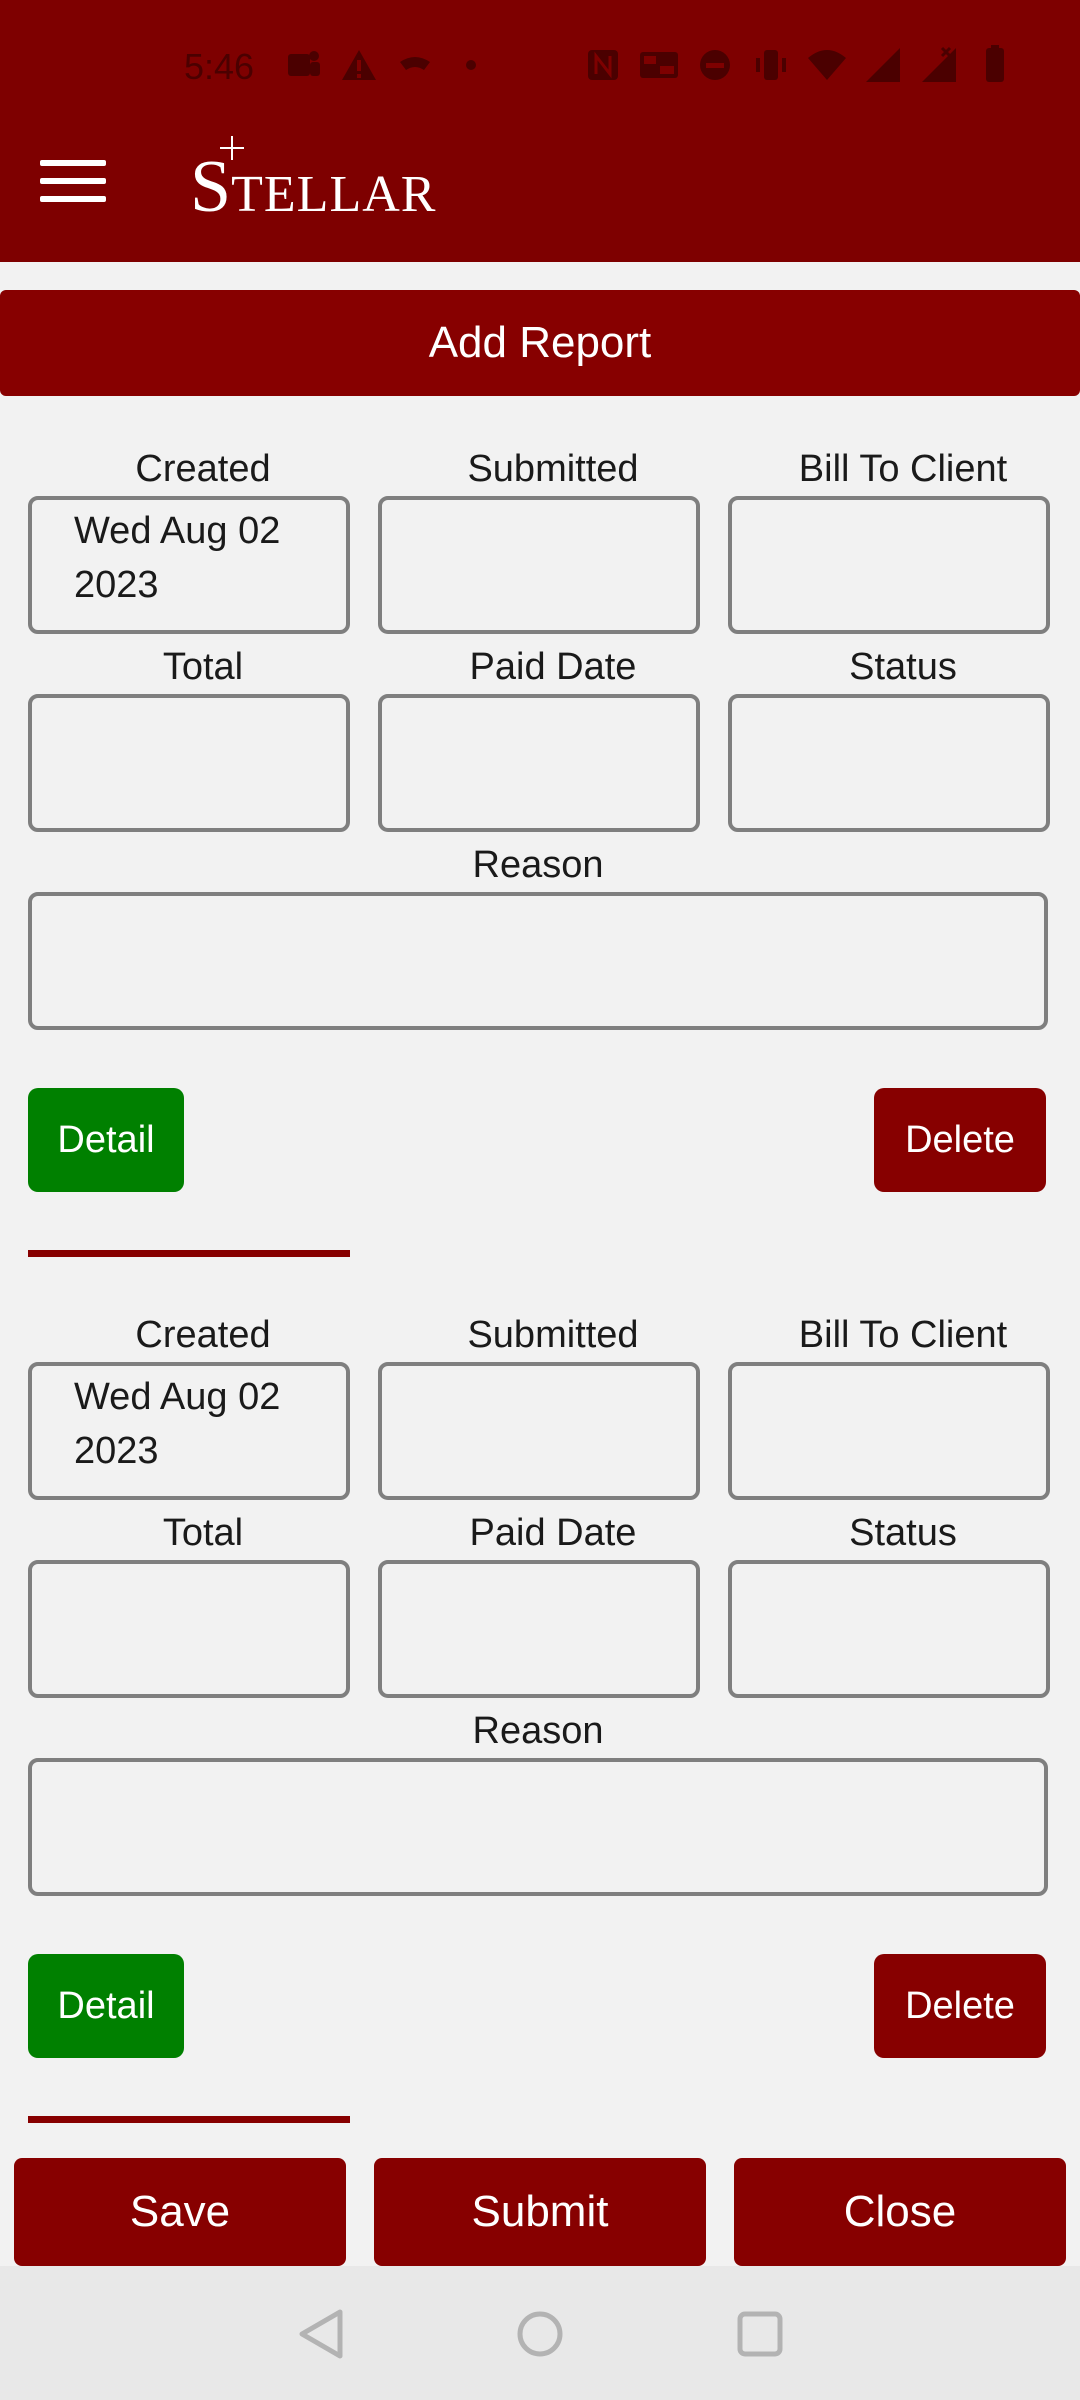 The height and width of the screenshot is (2400, 1080). What do you see at coordinates (180, 2212) in the screenshot?
I see `save-button: Save` at bounding box center [180, 2212].